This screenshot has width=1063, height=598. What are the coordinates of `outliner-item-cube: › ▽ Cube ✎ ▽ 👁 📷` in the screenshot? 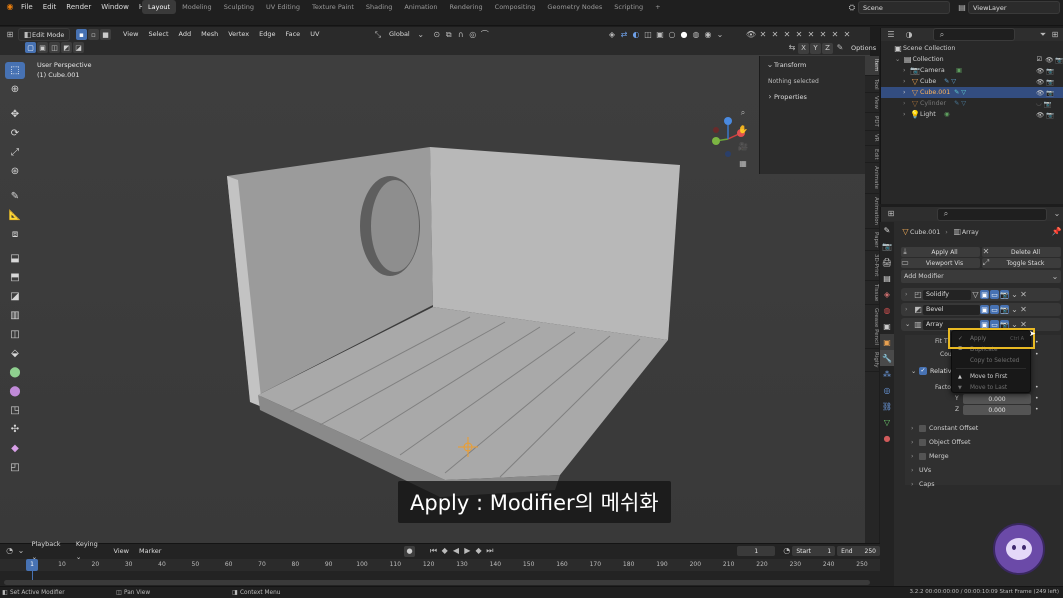 It's located at (972, 81).